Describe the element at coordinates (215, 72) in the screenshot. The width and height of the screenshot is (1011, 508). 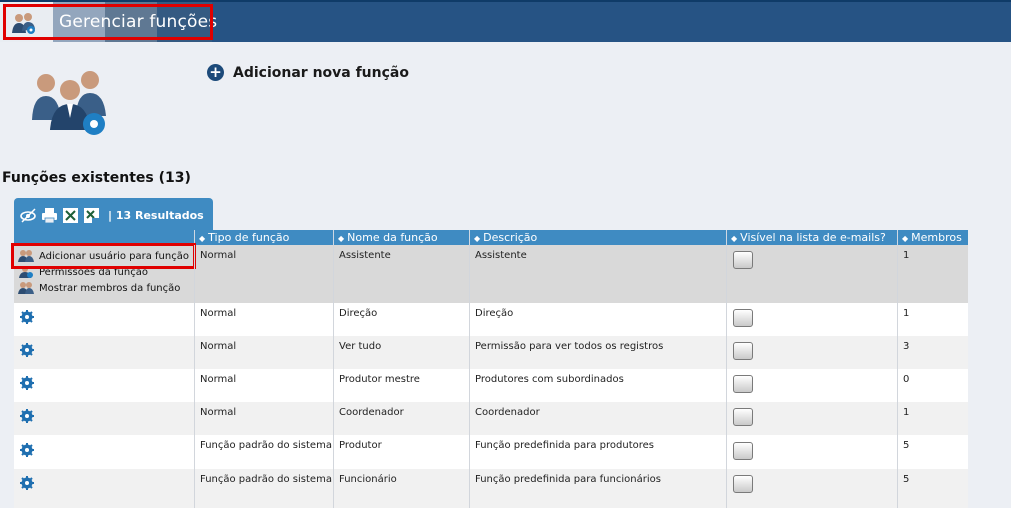
I see `plus-icon: +` at that location.